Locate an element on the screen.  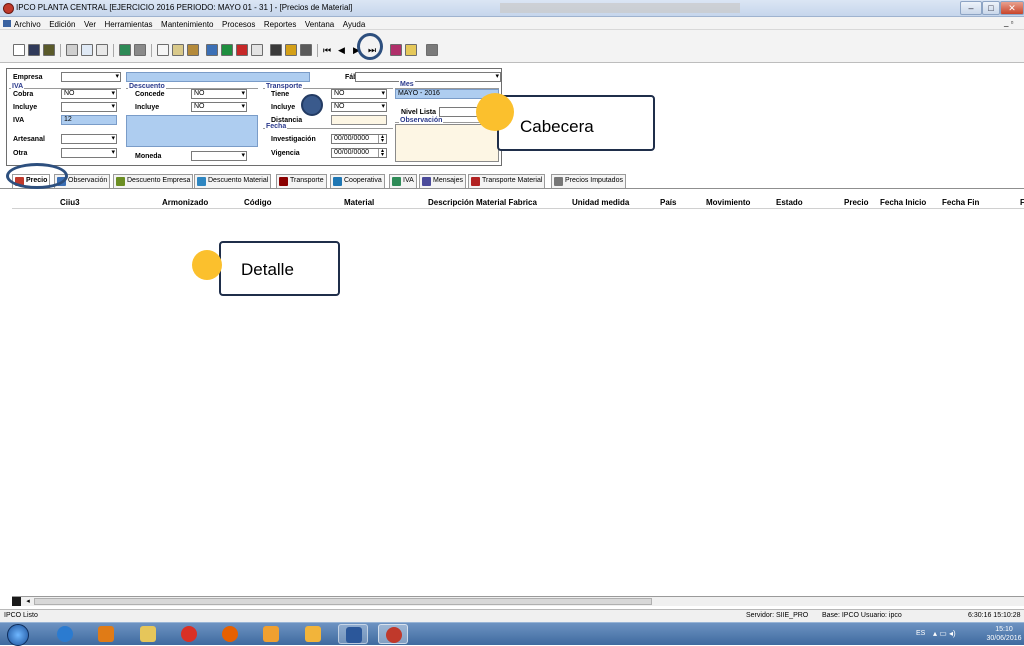
copy-icon is located at coordinates (178, 50).